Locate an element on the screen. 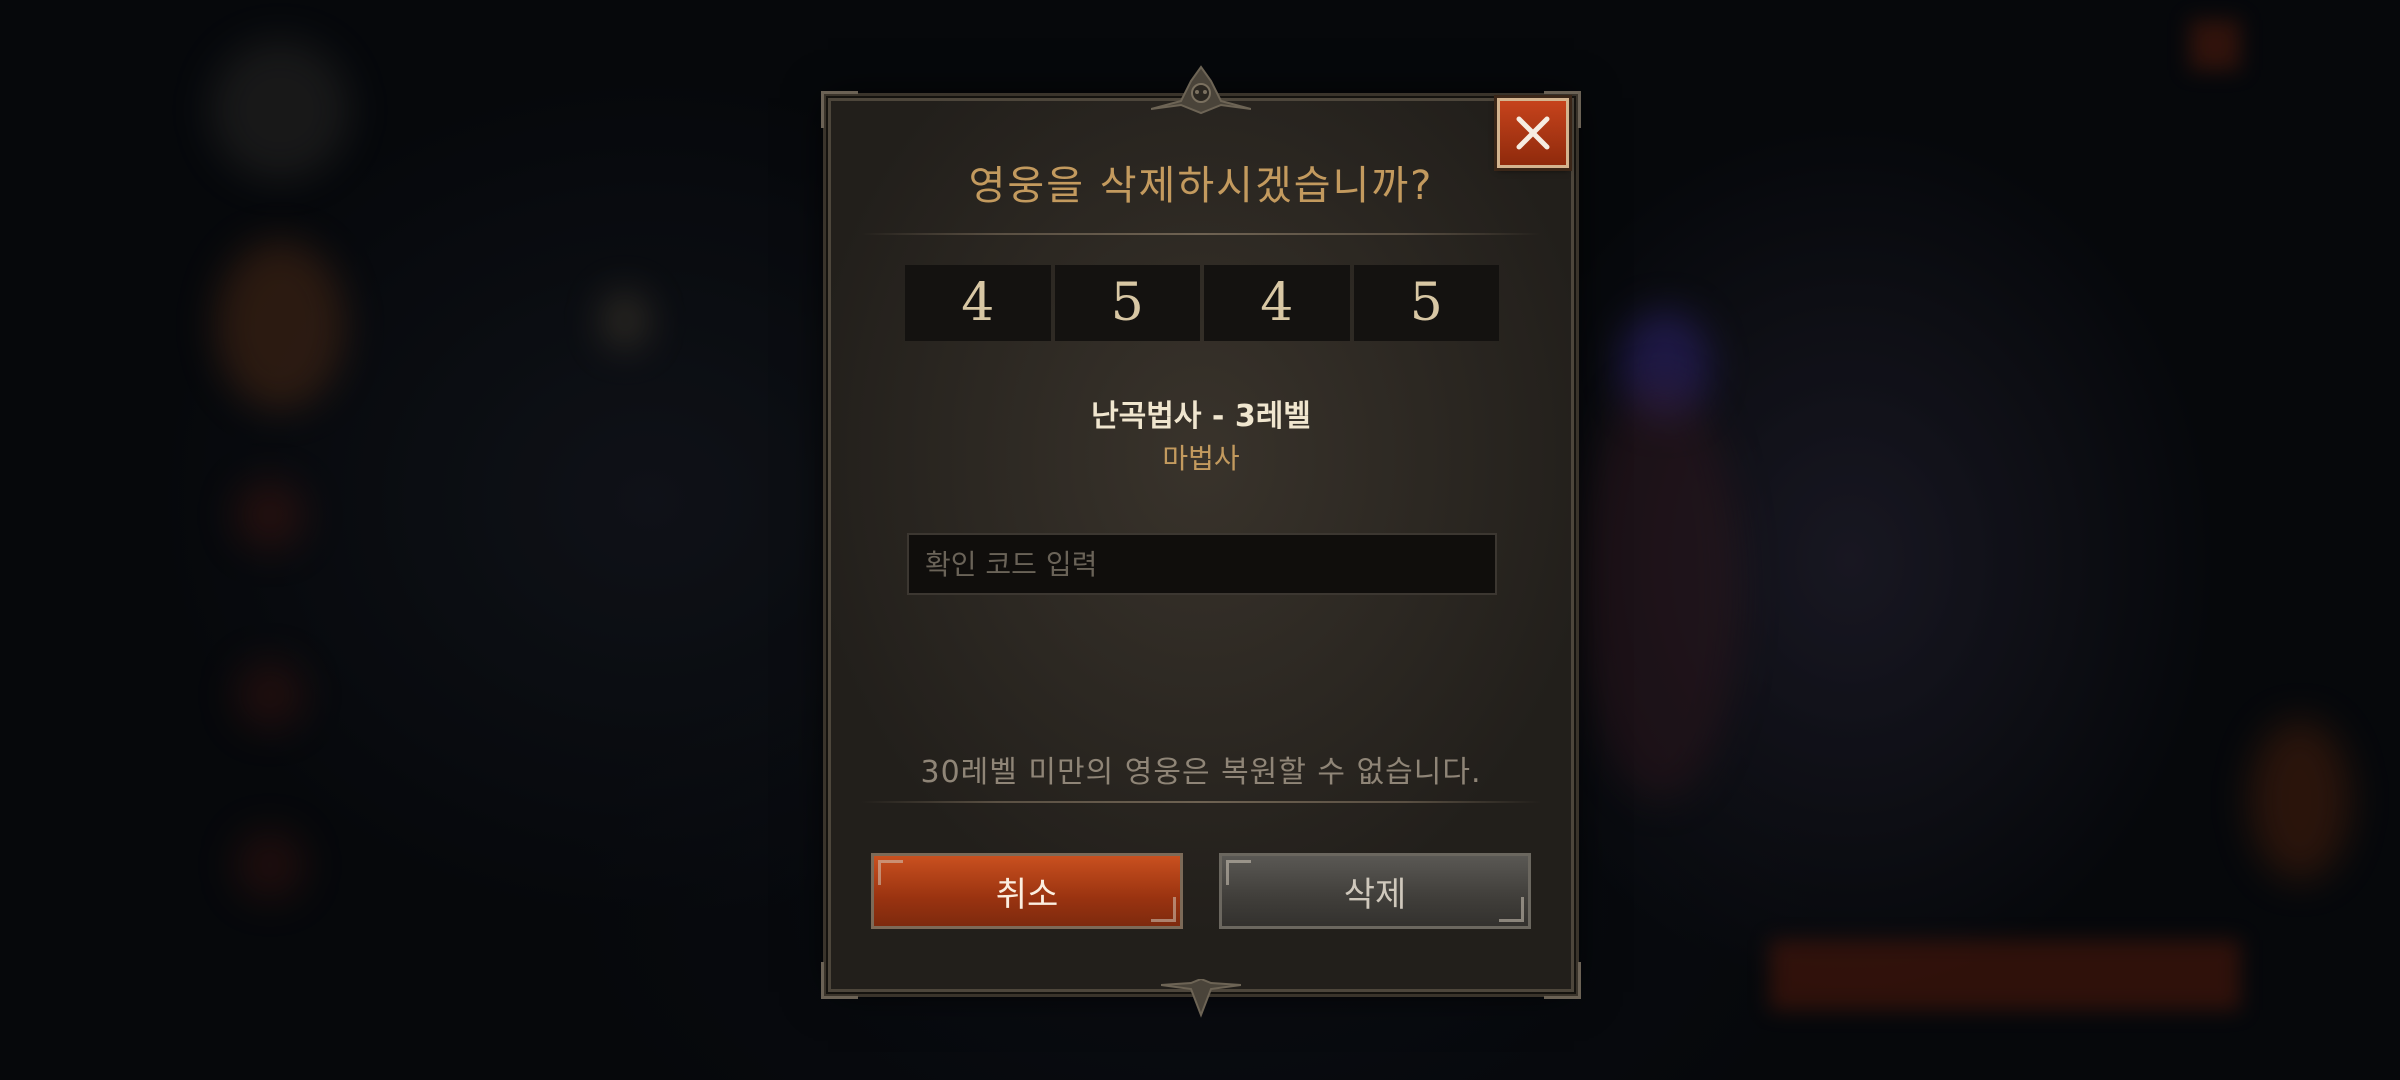 Image resolution: width=2400 pixels, height=1080 pixels. footer-divider is located at coordinates (1201, 802).